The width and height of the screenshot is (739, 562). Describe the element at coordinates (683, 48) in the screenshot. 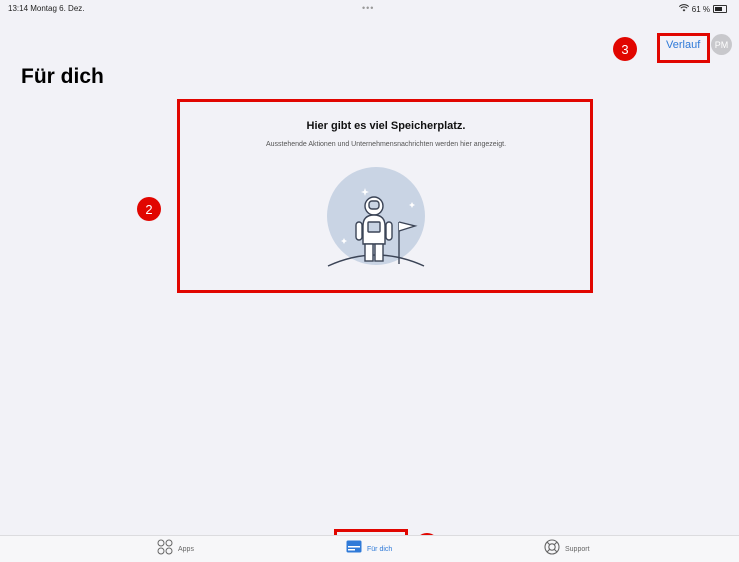

I see `annotation-box-history` at that location.